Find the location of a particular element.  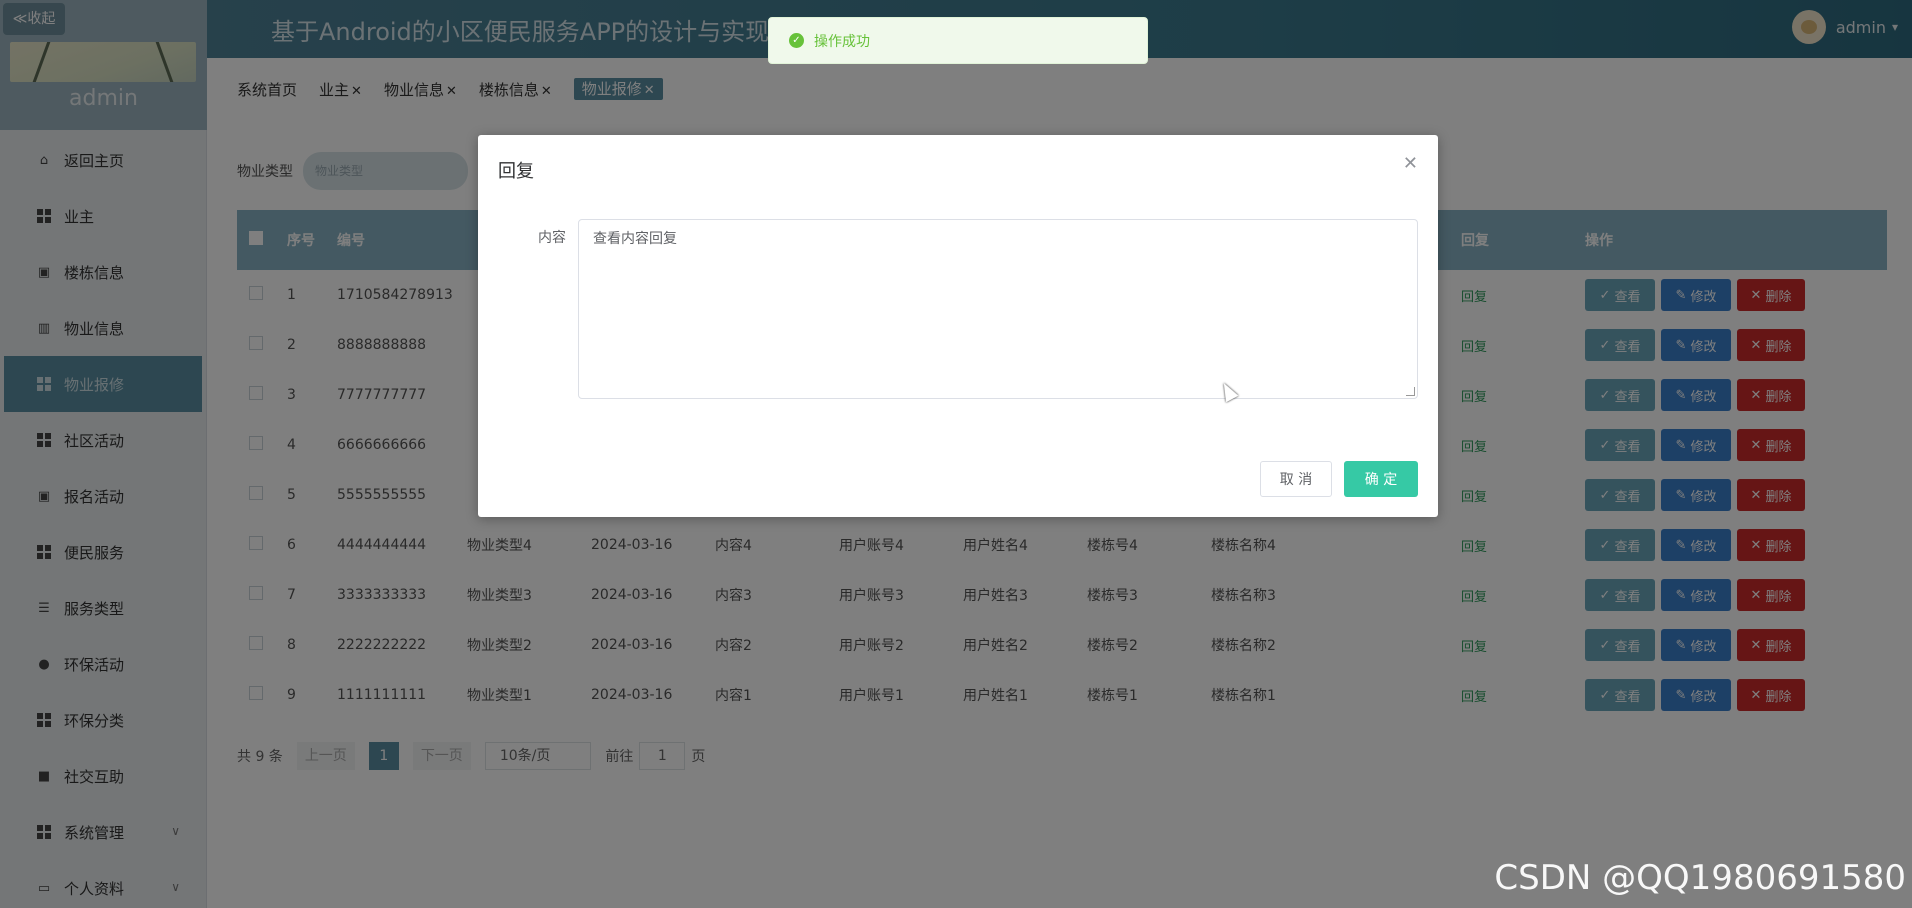

reply-content-textarea: 查看内容回复 is located at coordinates (998, 309).